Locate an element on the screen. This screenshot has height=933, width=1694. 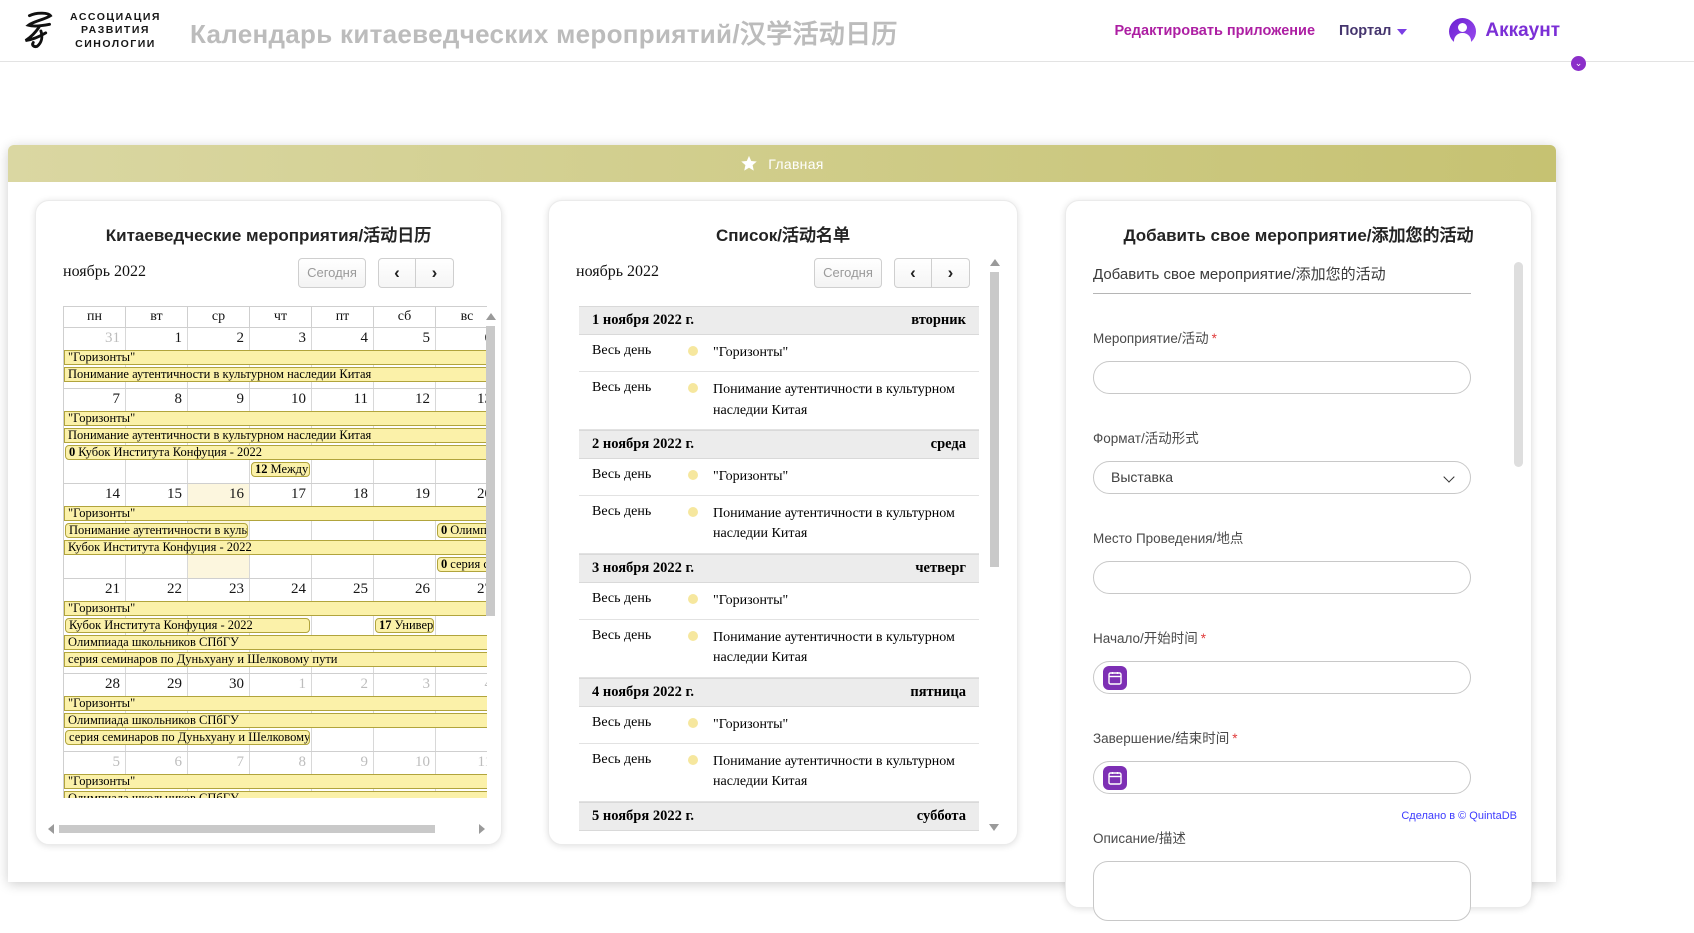
day-cell: 15 is located at coordinates (157, 494).